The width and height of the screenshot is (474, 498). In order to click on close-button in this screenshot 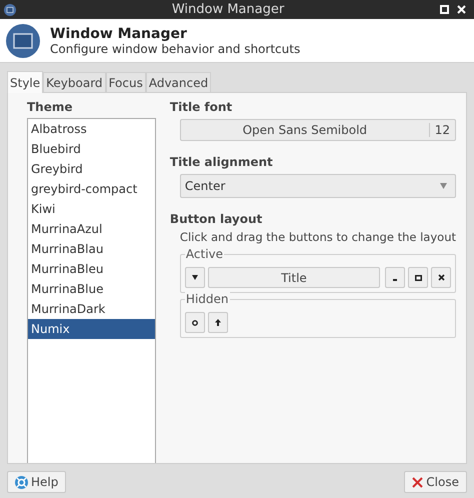, I will do `click(441, 277)`.